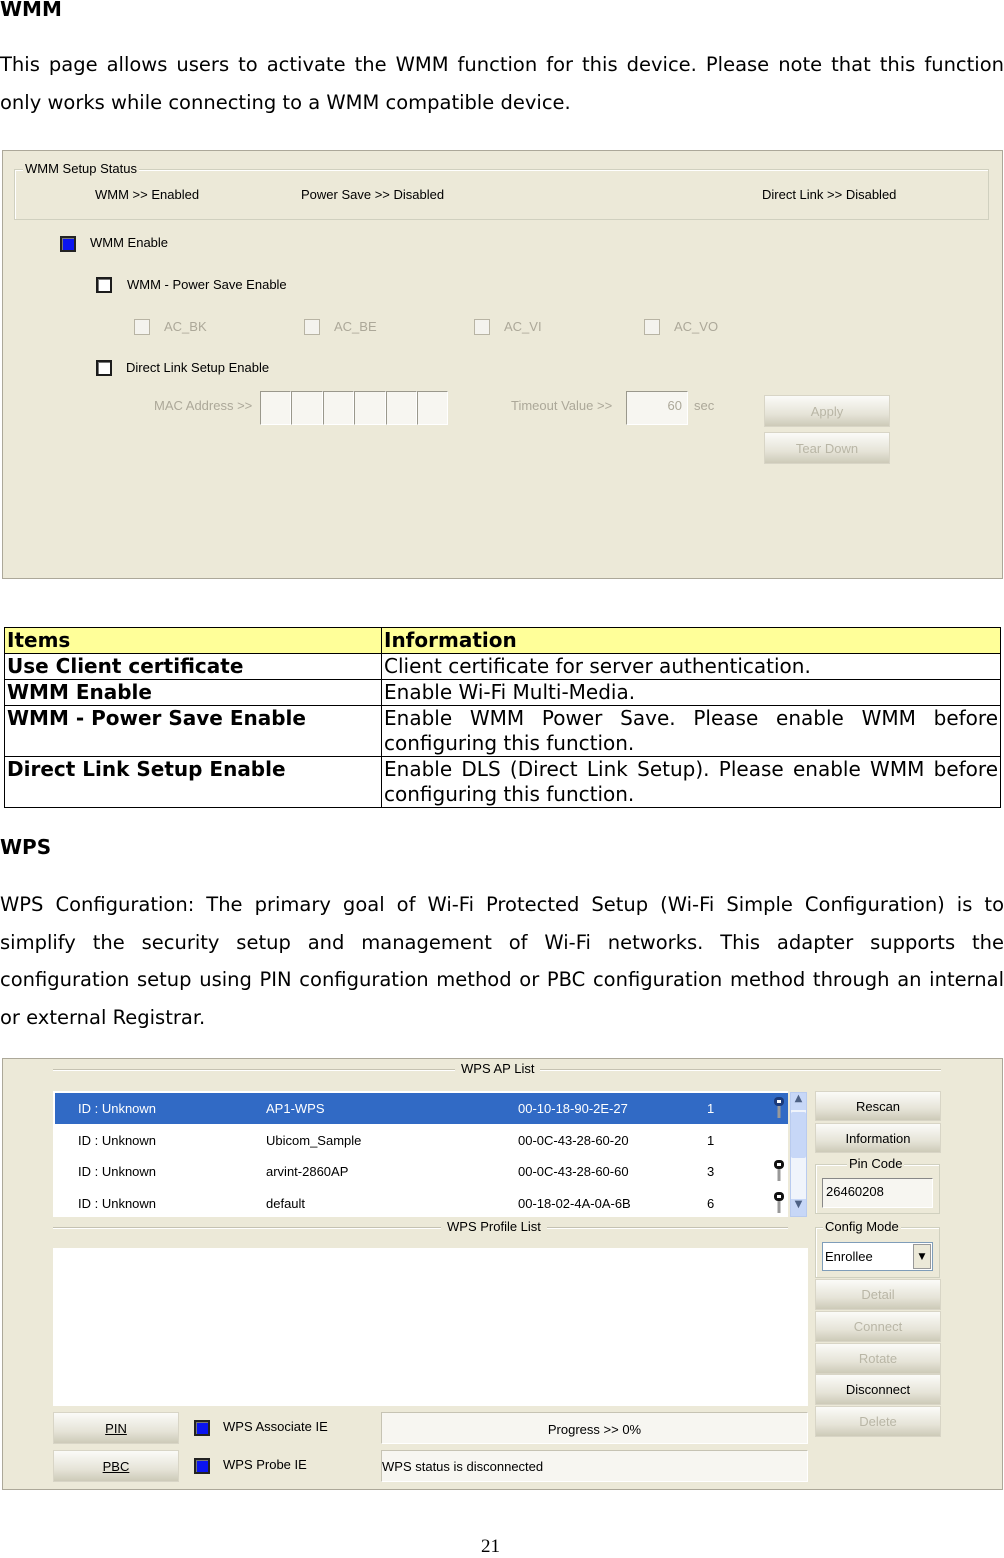  Describe the element at coordinates (878, 1421) in the screenshot. I see `delete-button: Delete` at that location.